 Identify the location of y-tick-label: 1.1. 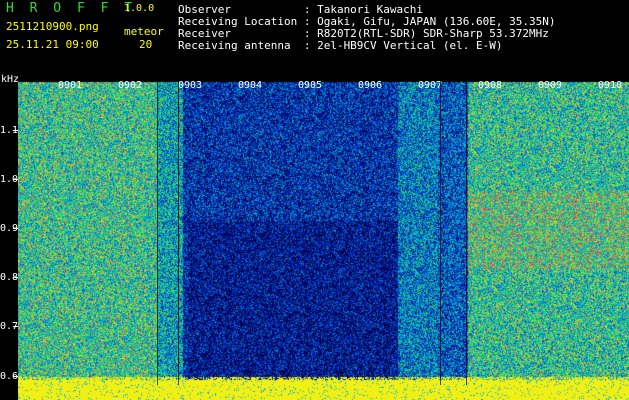
(9, 130).